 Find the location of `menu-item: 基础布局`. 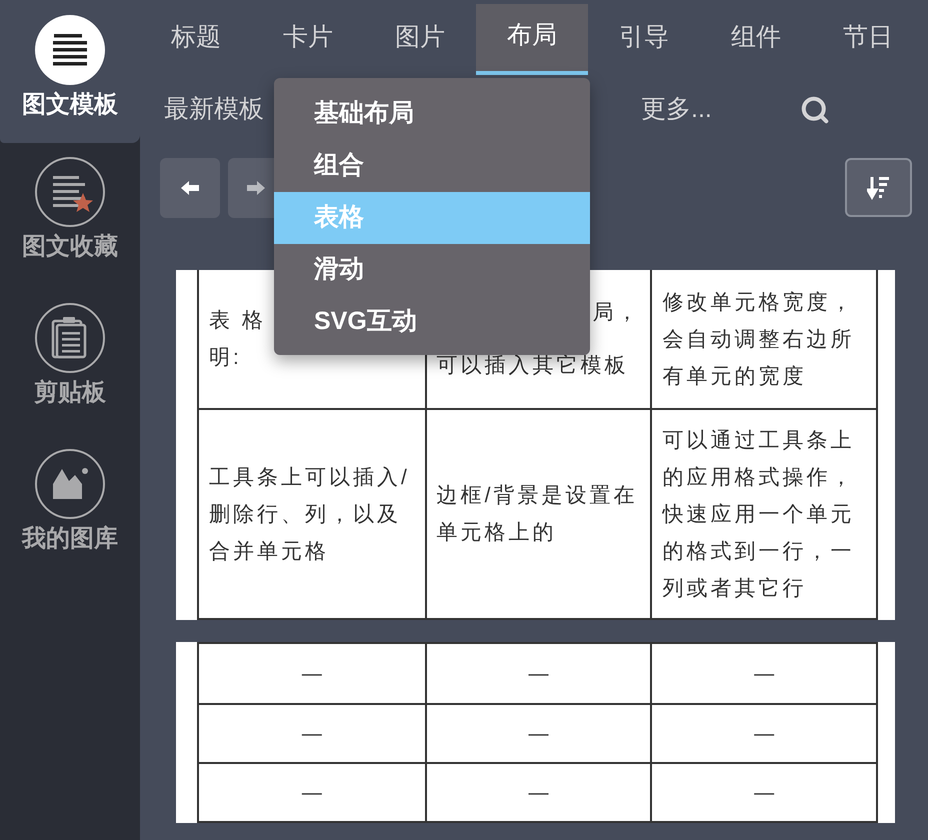

menu-item: 基础布局 is located at coordinates (432, 114).